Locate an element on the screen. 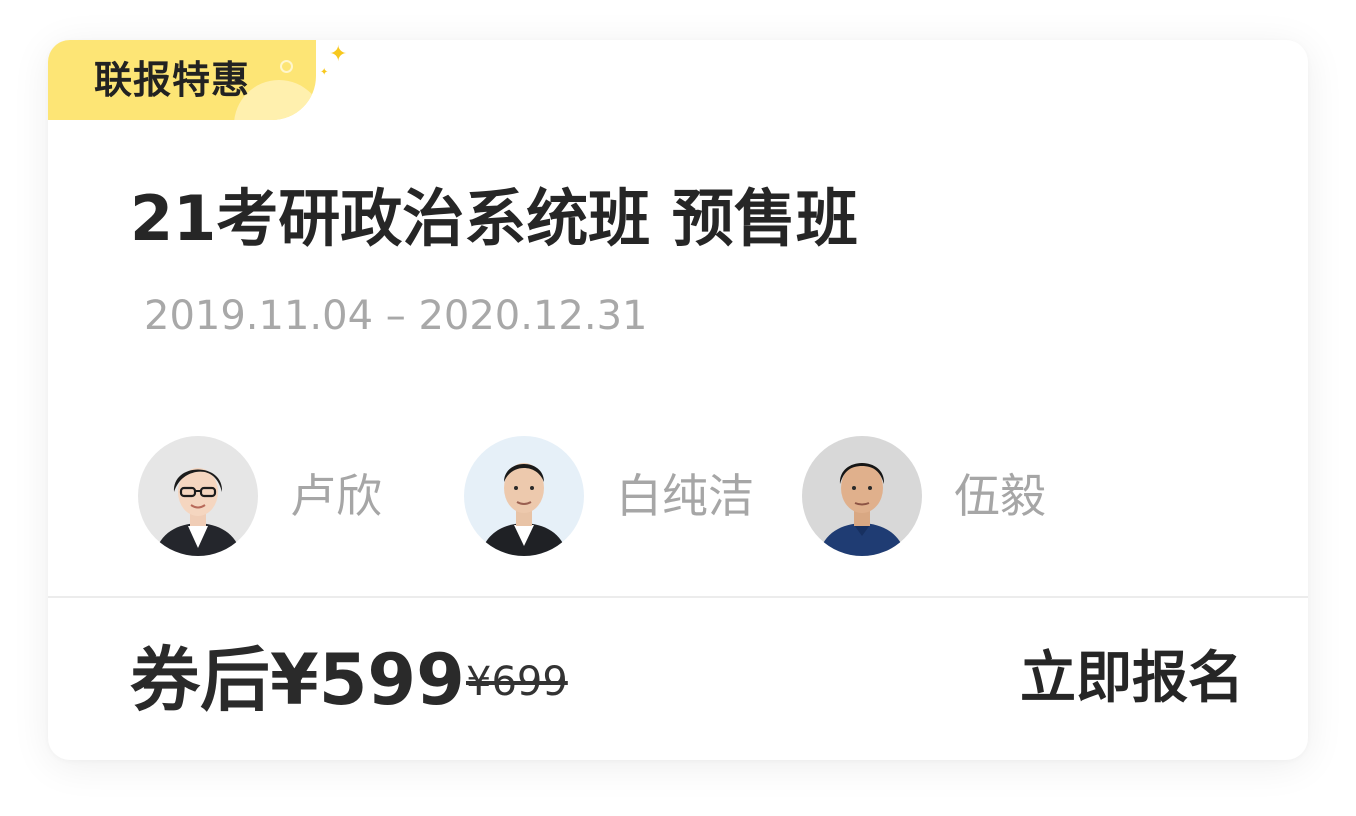  badge-ring-decoration is located at coordinates (286, 66).